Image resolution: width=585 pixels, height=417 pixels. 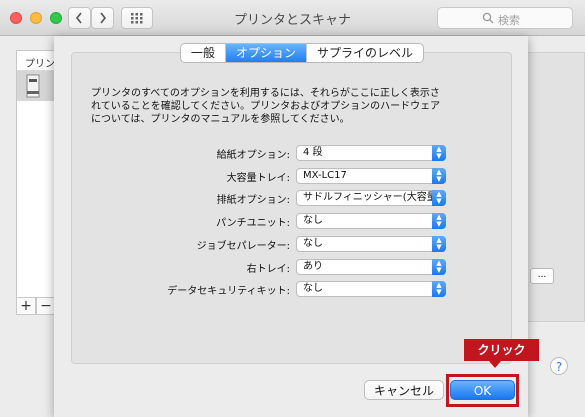 I want to click on remove-printer-button: −, so click(x=46, y=306).